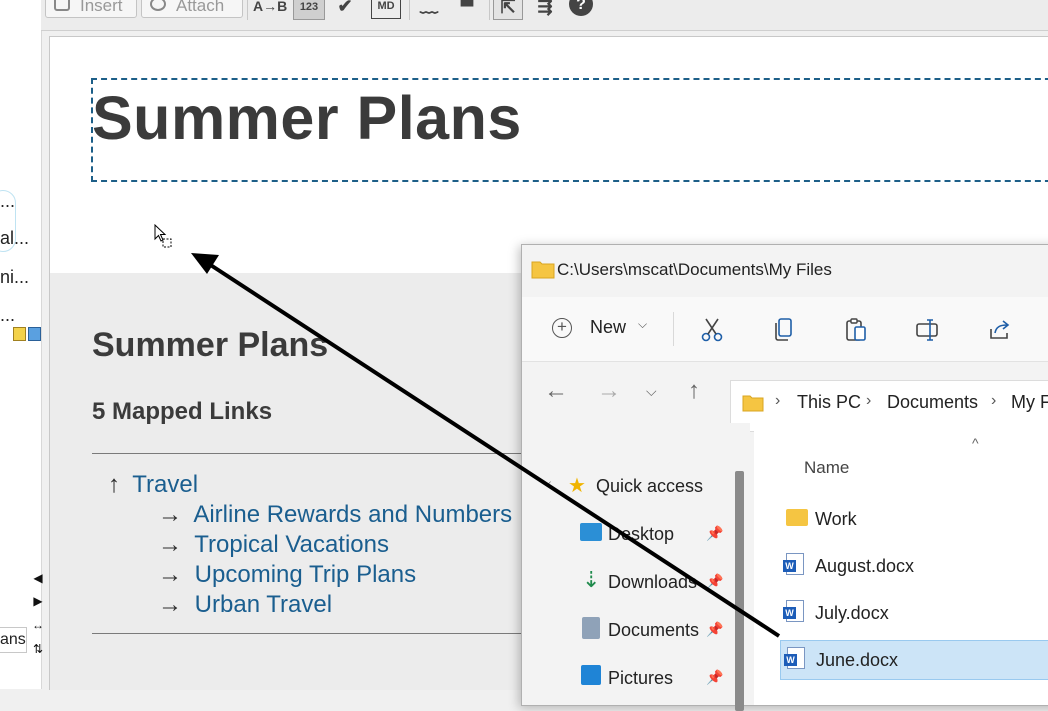 Image resolution: width=1048 pixels, height=711 pixels. Describe the element at coordinates (608, 327) in the screenshot. I see `new-label: New` at that location.